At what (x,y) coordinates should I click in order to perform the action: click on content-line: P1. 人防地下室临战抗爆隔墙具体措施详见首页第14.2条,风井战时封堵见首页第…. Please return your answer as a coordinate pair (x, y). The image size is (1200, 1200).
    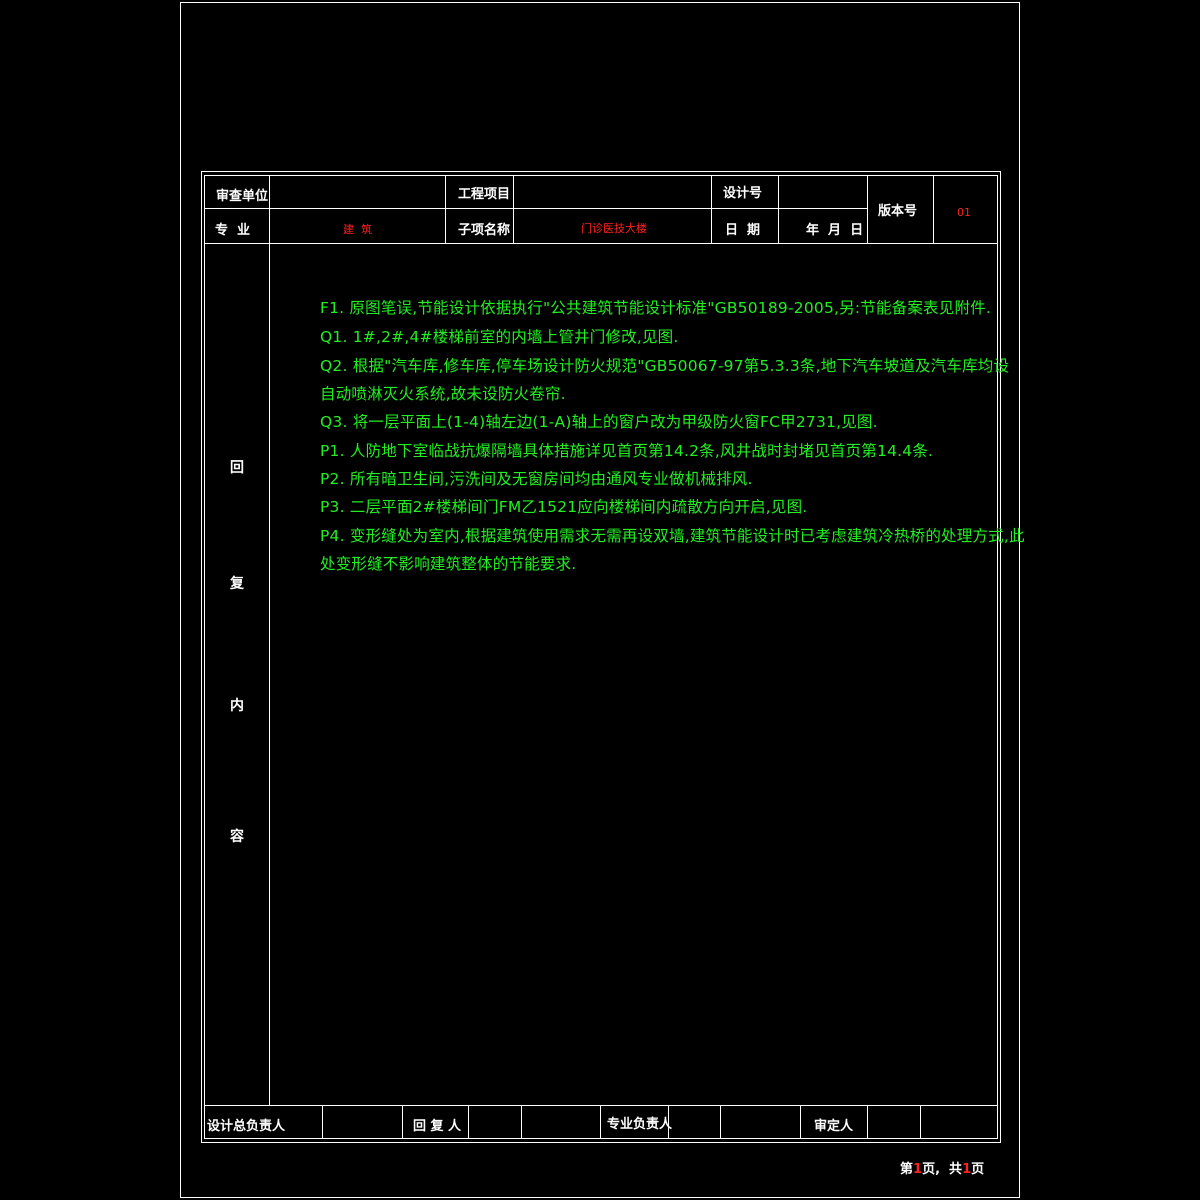
    Looking at the image, I should click on (627, 451).